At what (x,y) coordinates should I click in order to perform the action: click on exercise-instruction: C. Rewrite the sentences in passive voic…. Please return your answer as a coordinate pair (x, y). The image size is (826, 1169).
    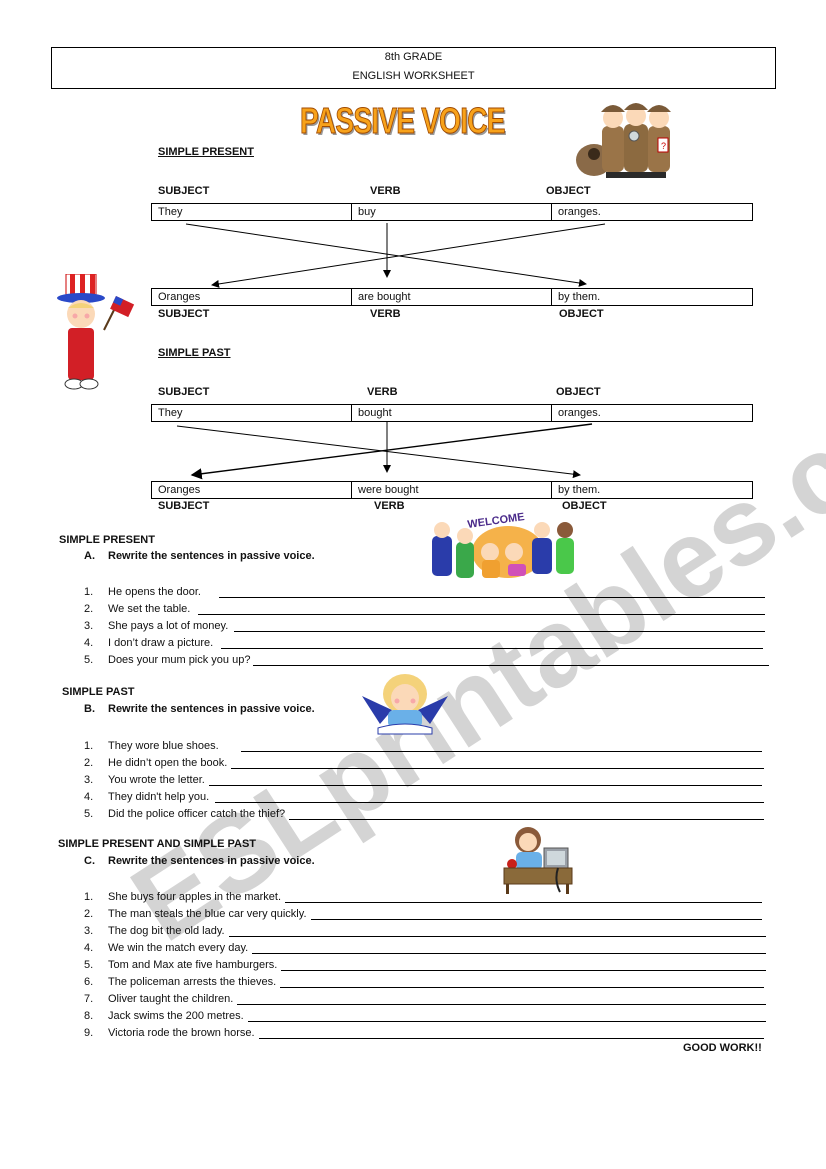
    Looking at the image, I should click on (199, 861).